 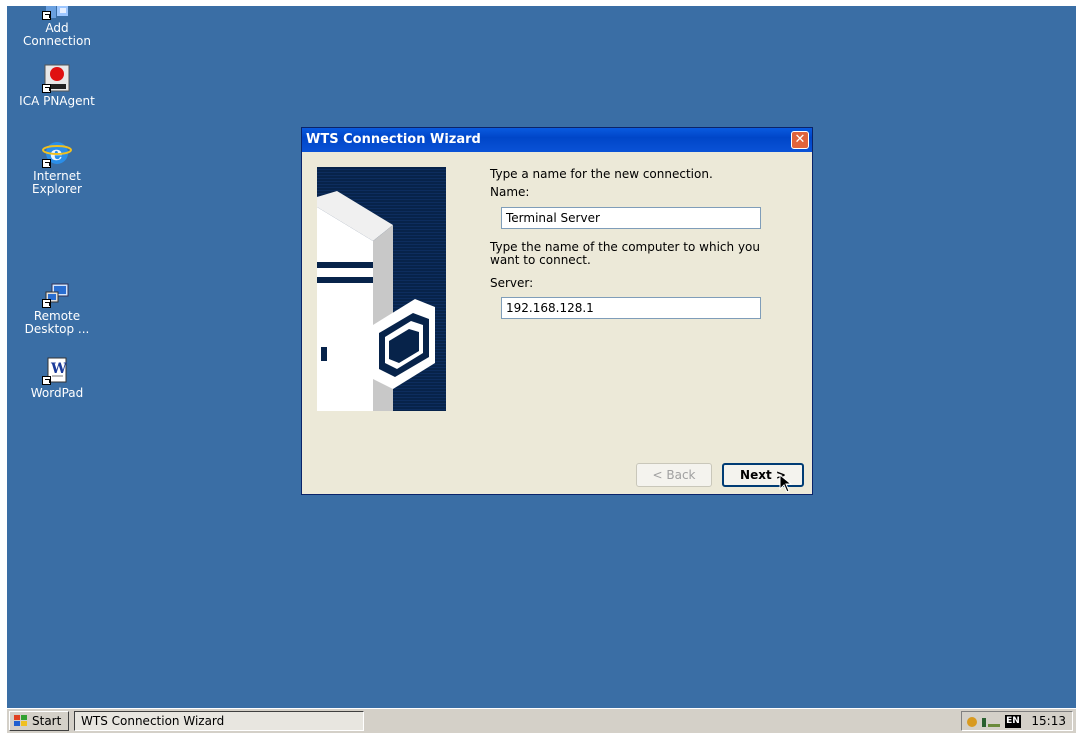 What do you see at coordinates (57, 393) in the screenshot?
I see `desktop-icon-label: WordPad` at bounding box center [57, 393].